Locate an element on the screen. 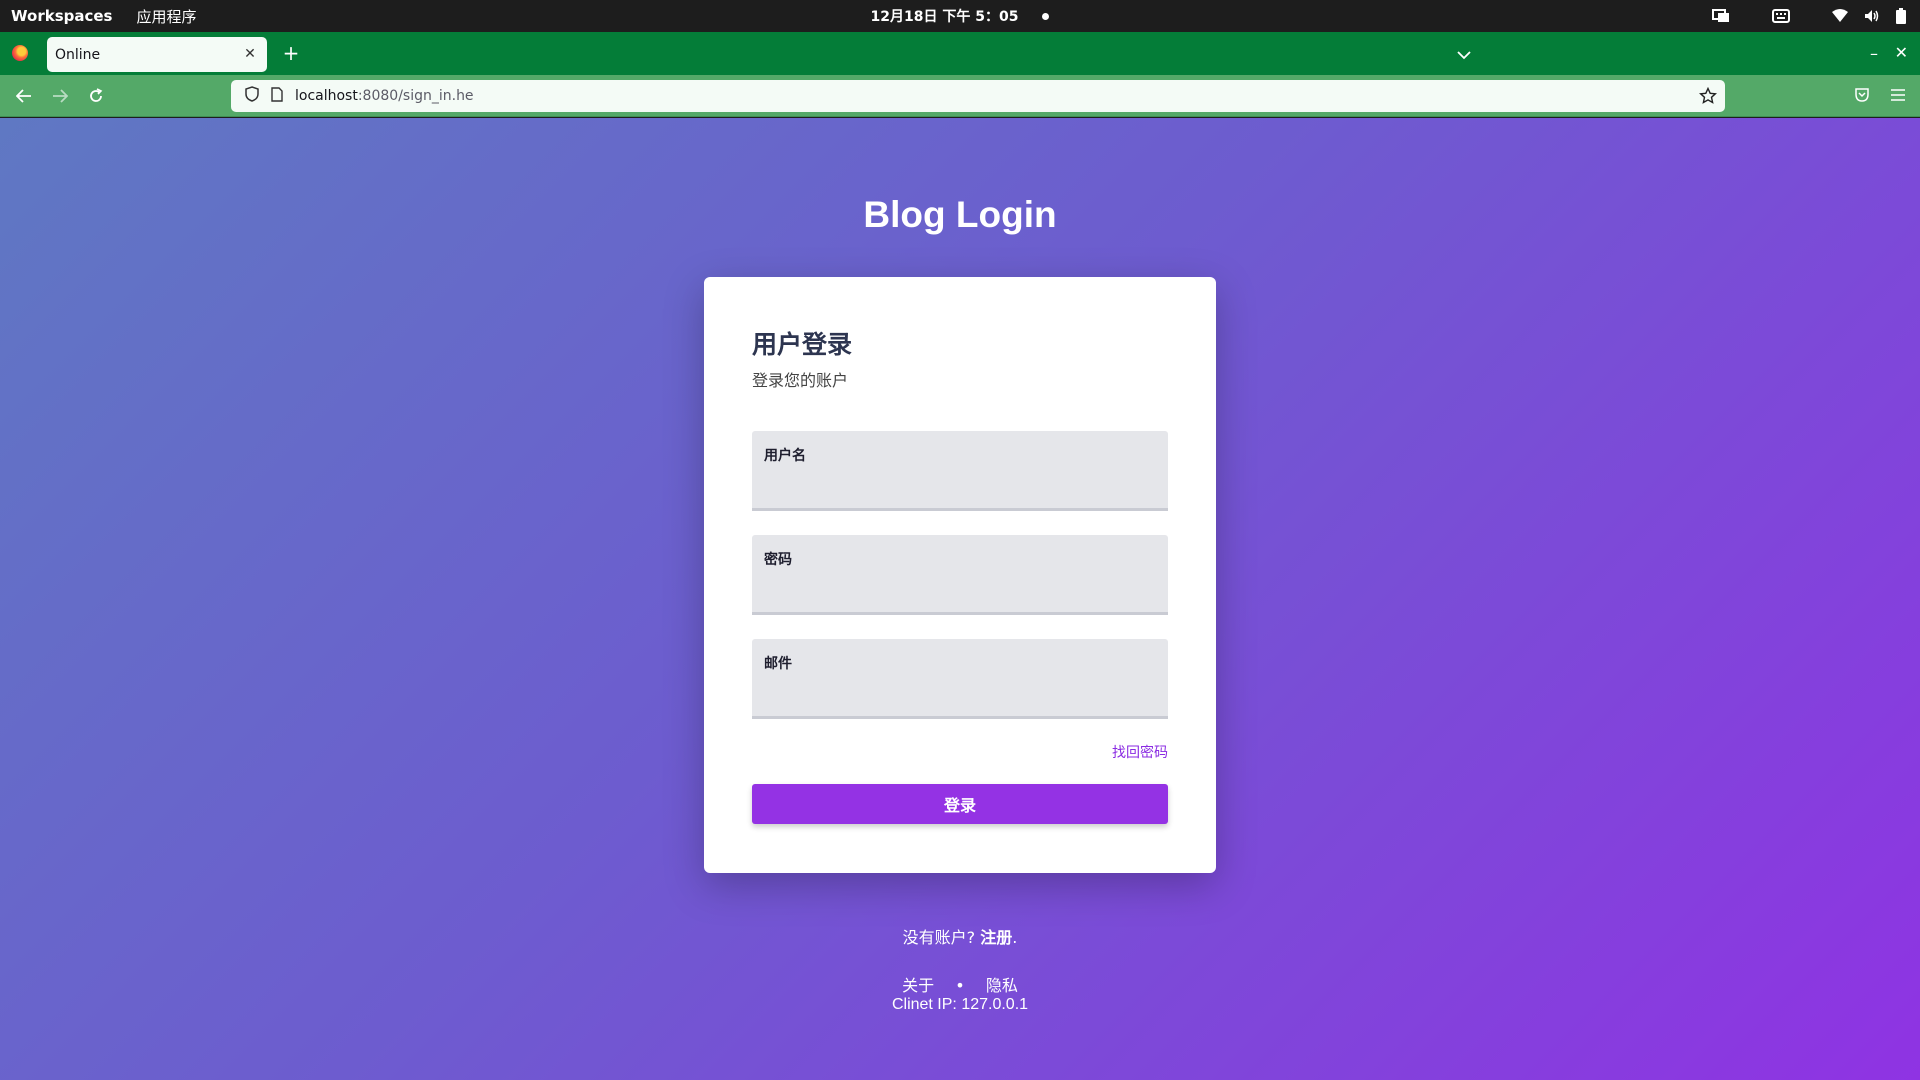 The width and height of the screenshot is (1920, 1080). clock-text: 12月18日 下午 5：05 is located at coordinates (944, 17).